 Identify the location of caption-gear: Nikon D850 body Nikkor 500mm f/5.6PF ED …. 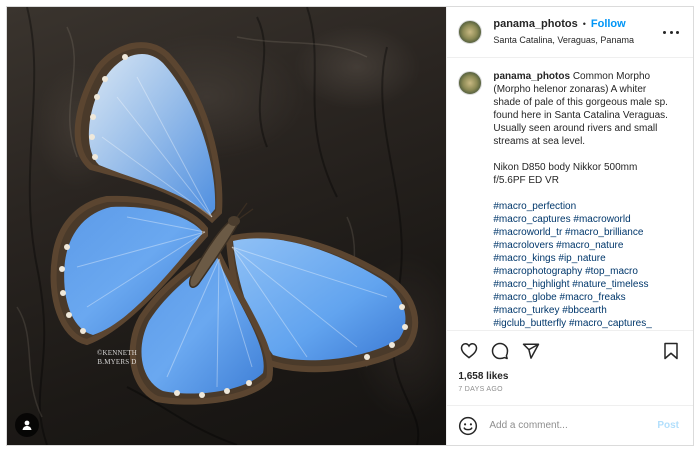
(565, 174).